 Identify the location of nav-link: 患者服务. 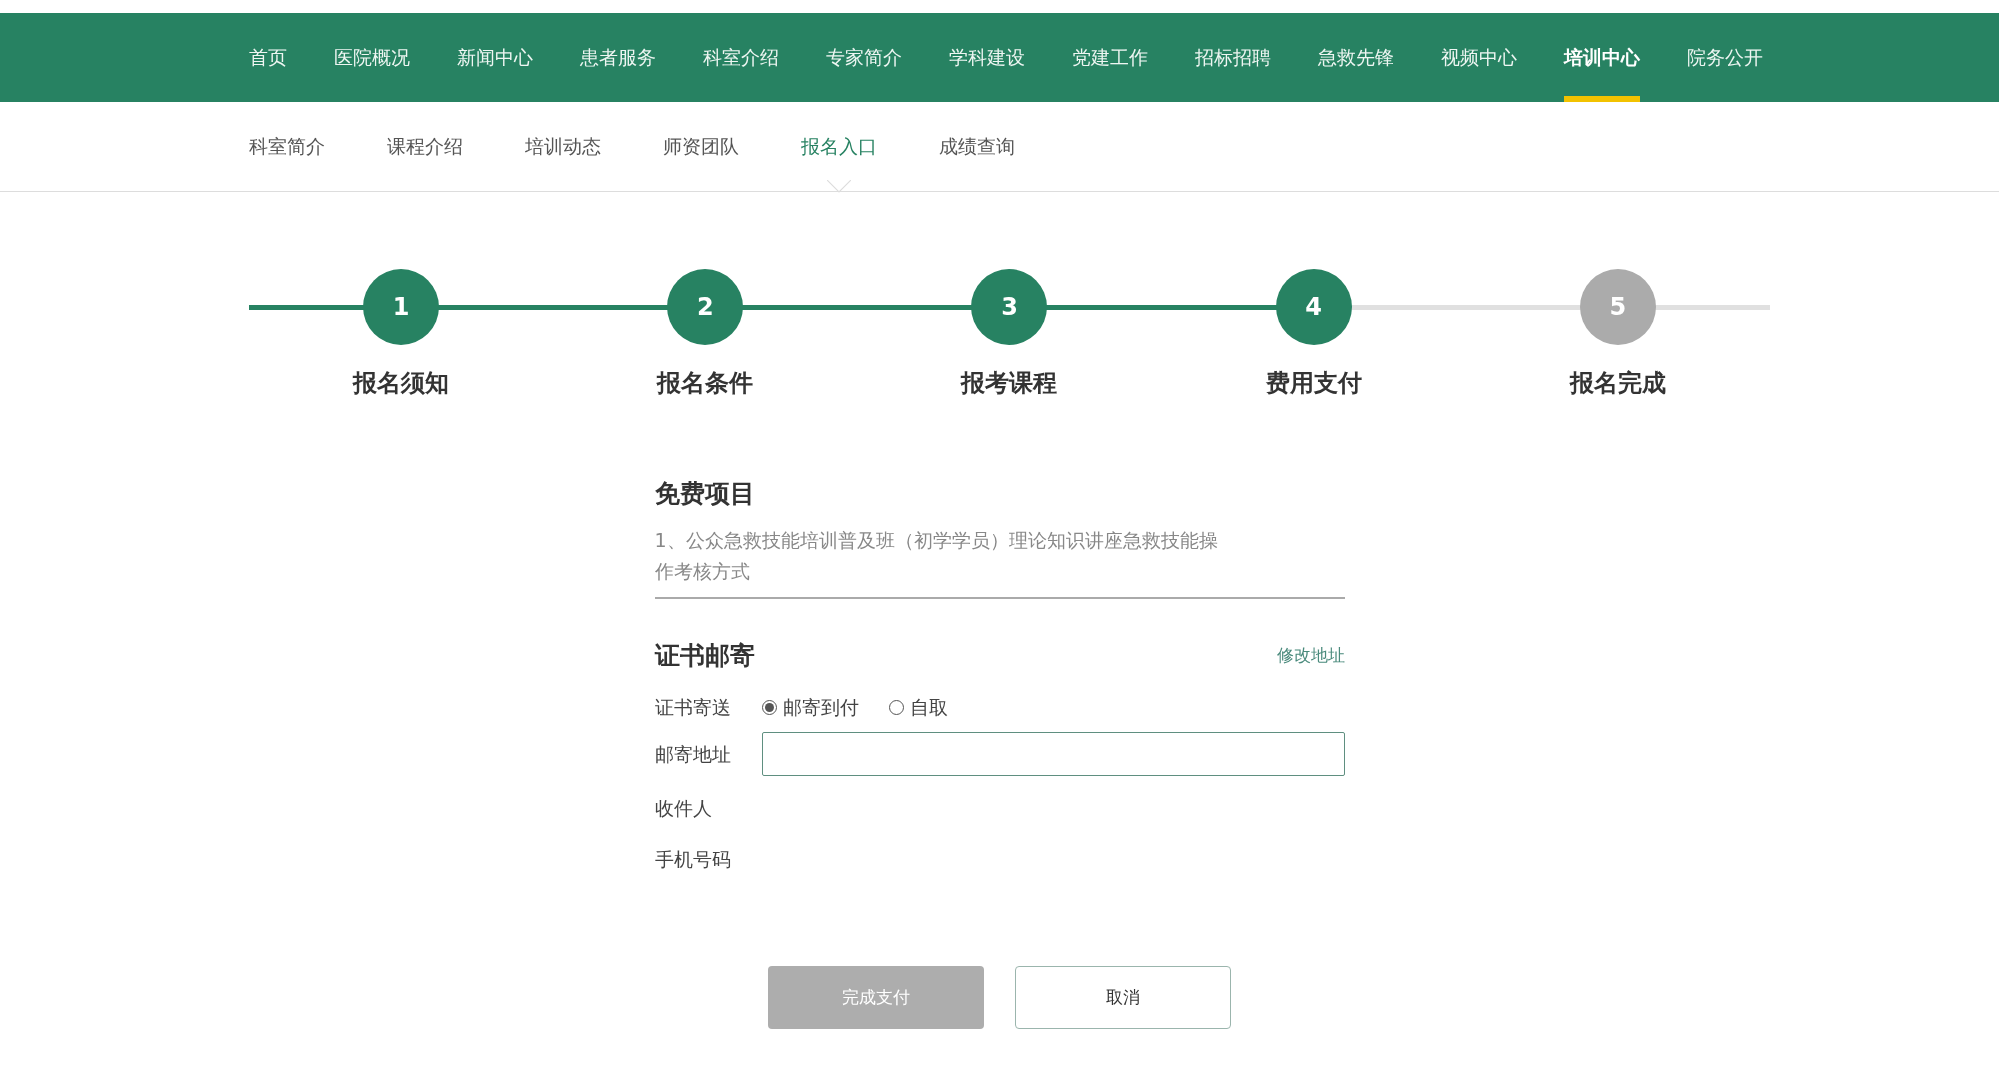
(618, 57).